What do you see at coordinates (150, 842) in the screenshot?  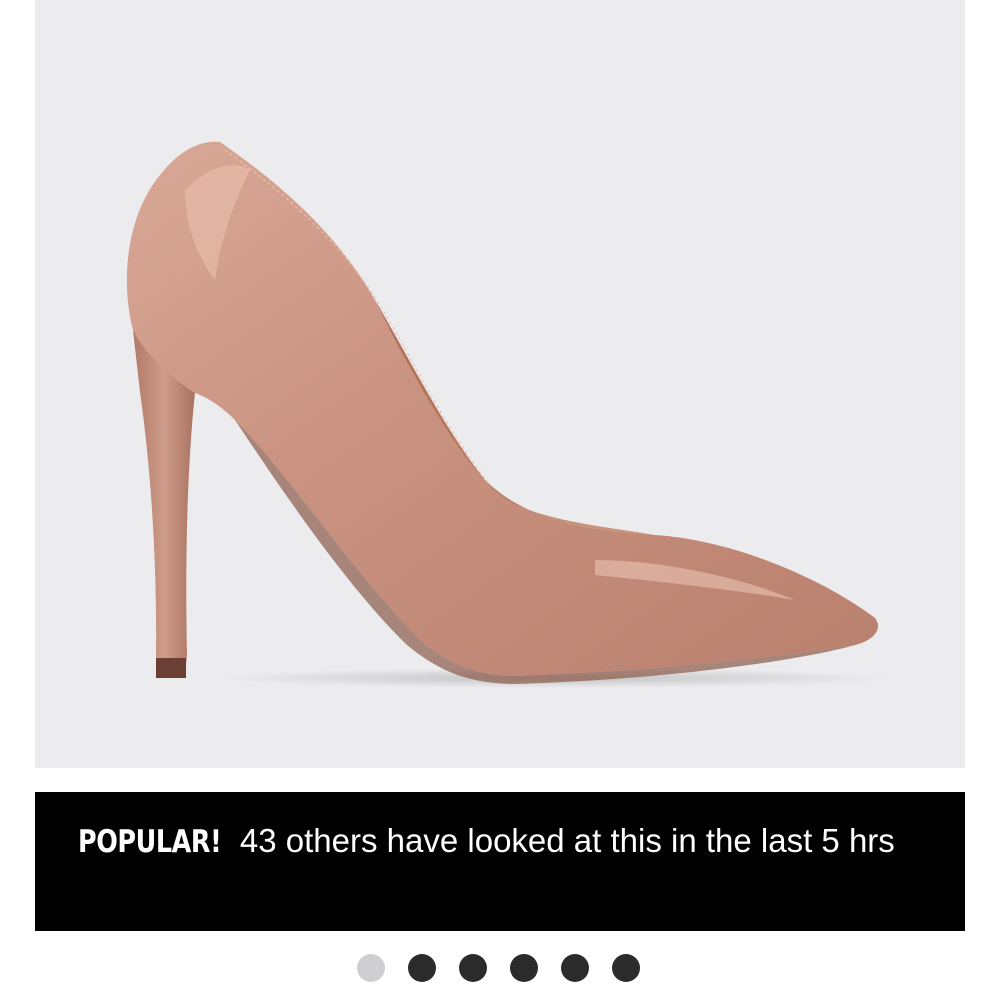 I see `popular-badge: POPULAR!` at bounding box center [150, 842].